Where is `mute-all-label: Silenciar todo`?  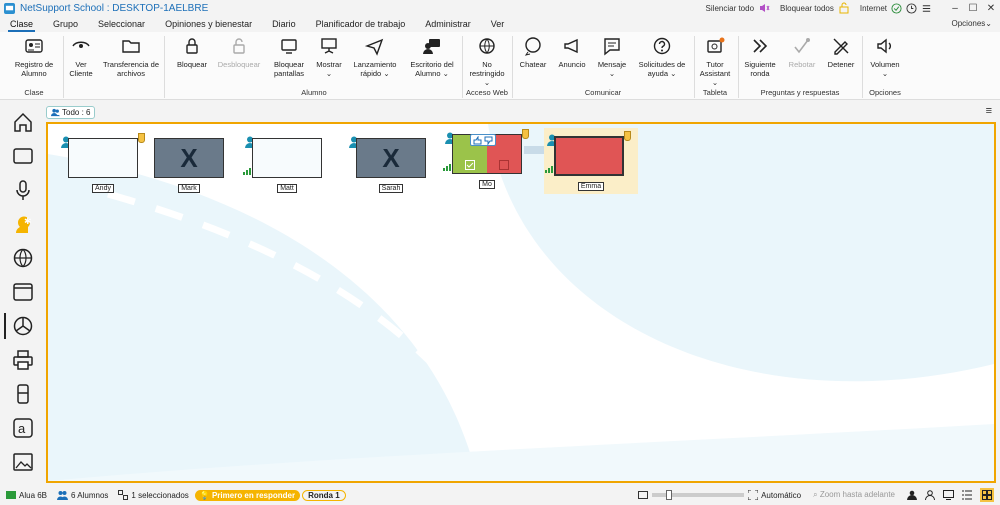
mute-all-label: Silenciar todo is located at coordinates (730, 8).